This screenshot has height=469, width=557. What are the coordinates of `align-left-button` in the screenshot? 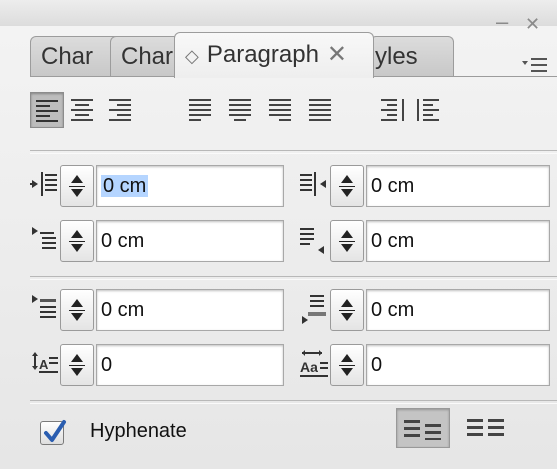 It's located at (47, 110).